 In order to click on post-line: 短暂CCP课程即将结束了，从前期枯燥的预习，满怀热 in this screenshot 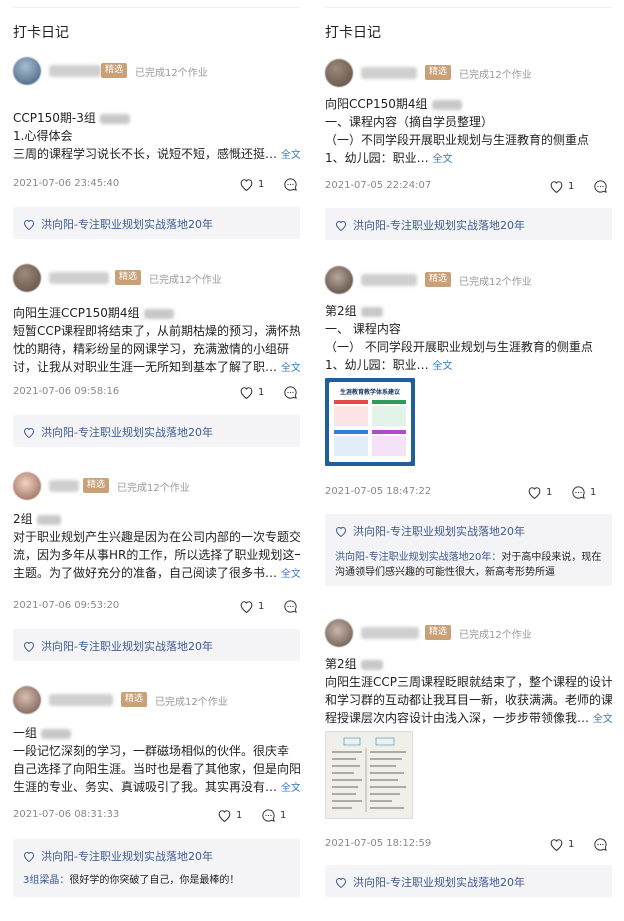, I will do `click(156, 331)`.